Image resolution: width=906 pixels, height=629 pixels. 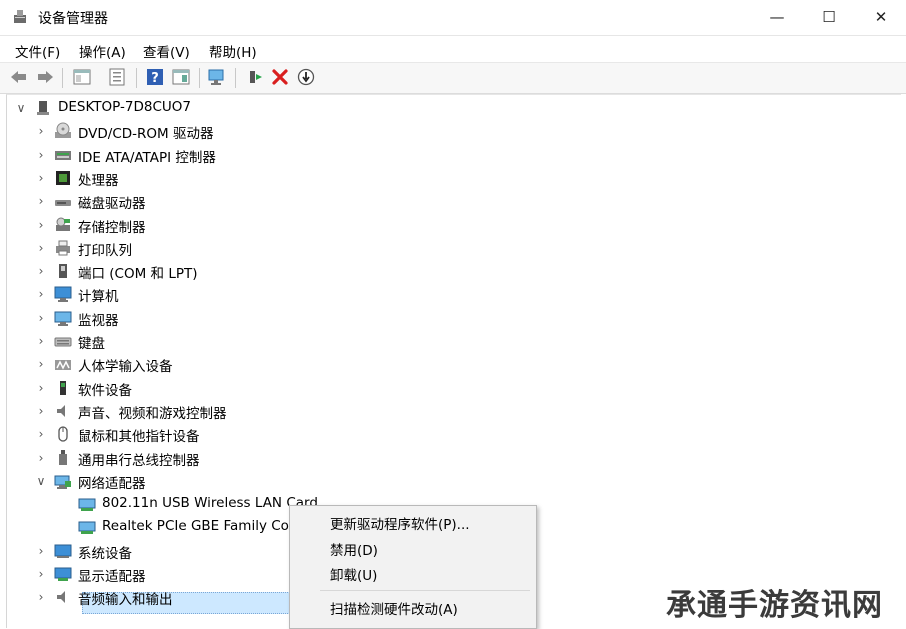 I want to click on tree-category: › 打印队列, so click(x=447, y=248).